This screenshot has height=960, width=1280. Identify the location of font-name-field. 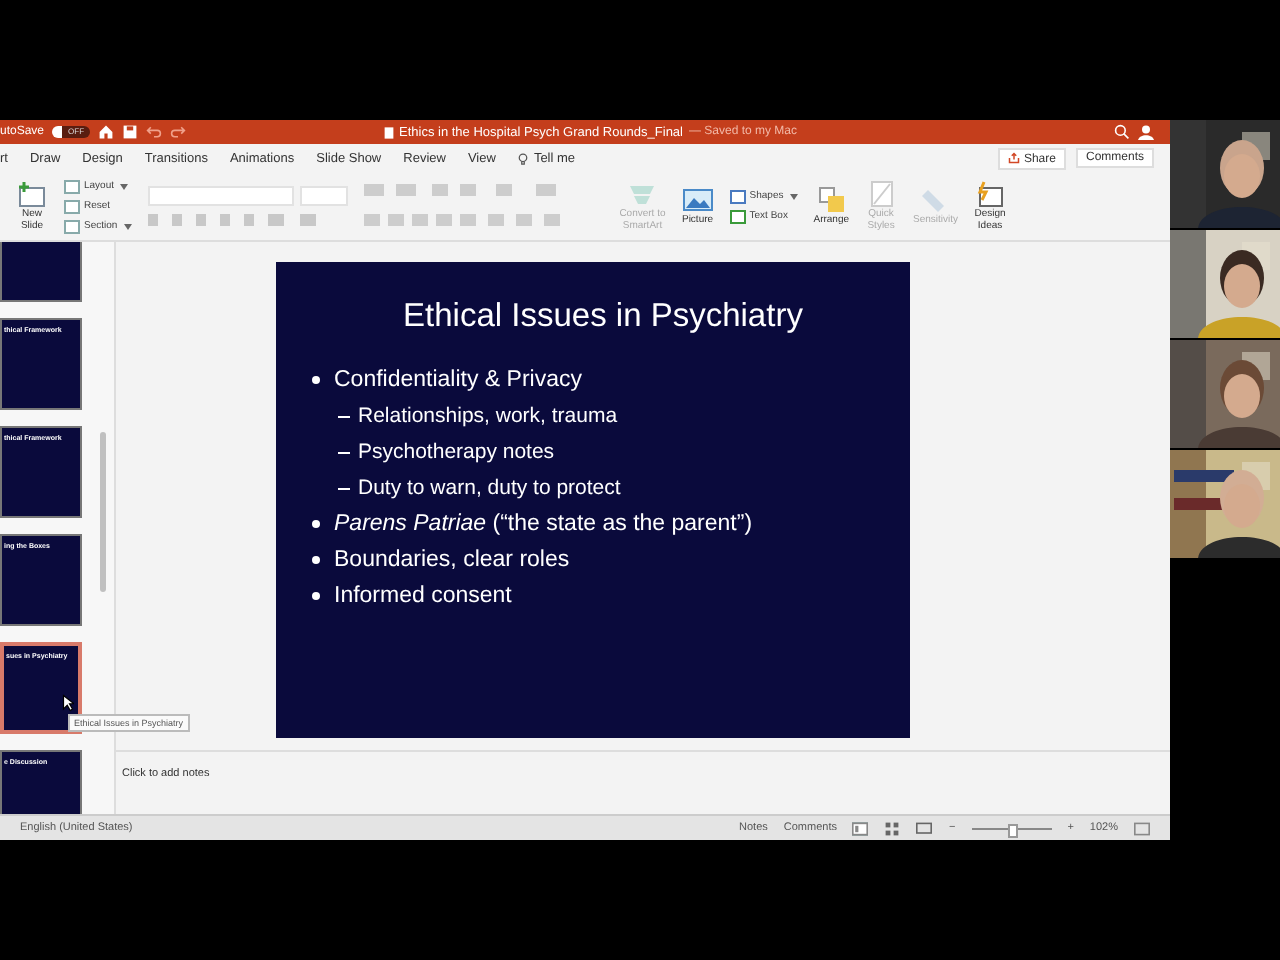
(220, 195).